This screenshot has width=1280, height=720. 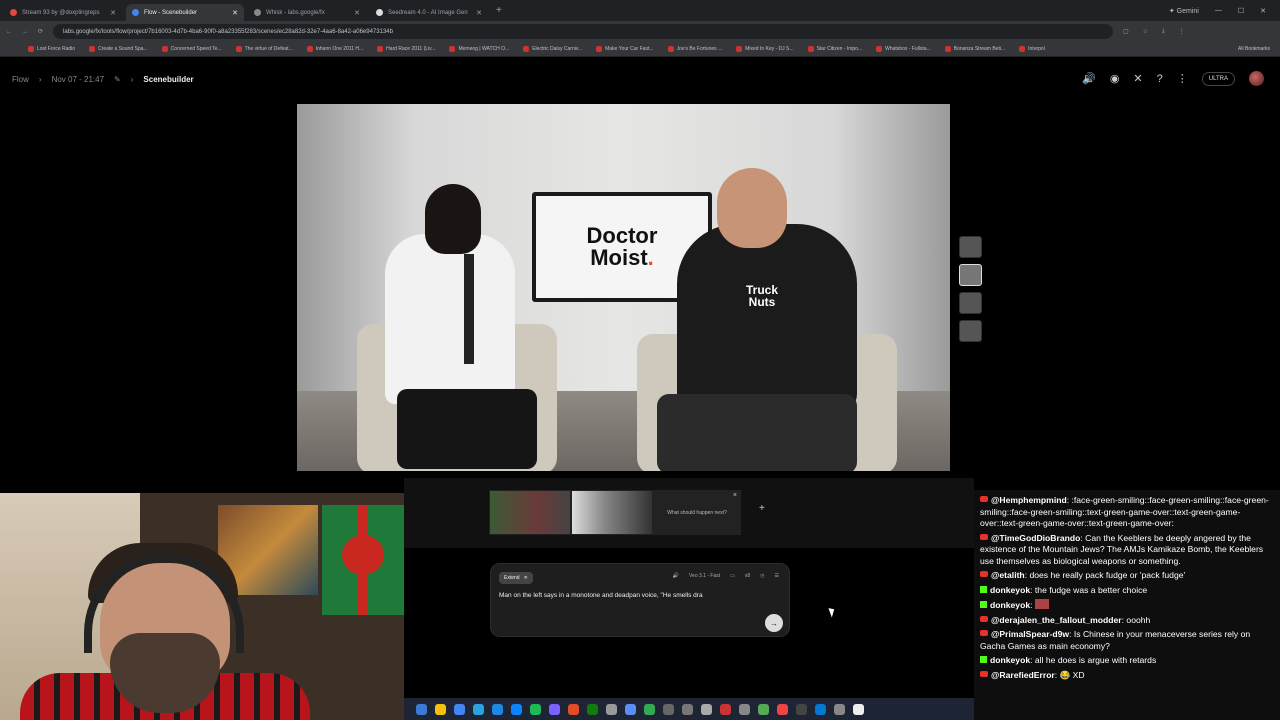 I want to click on gemini-button: ✦ Gemini, so click(x=1184, y=11).